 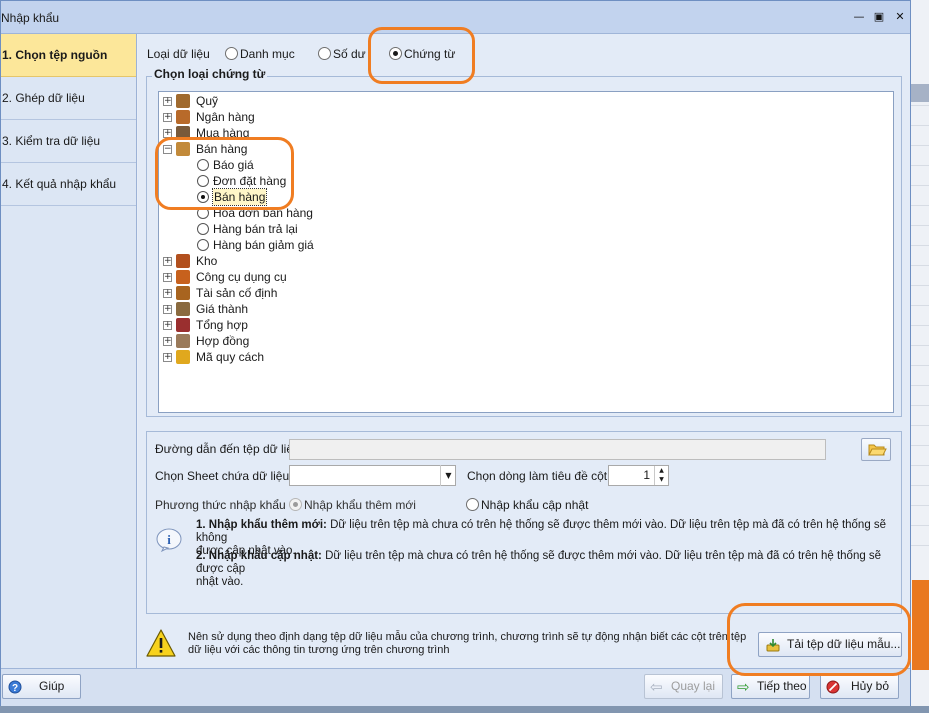 I want to click on highlight-sales-node, so click(x=224, y=173).